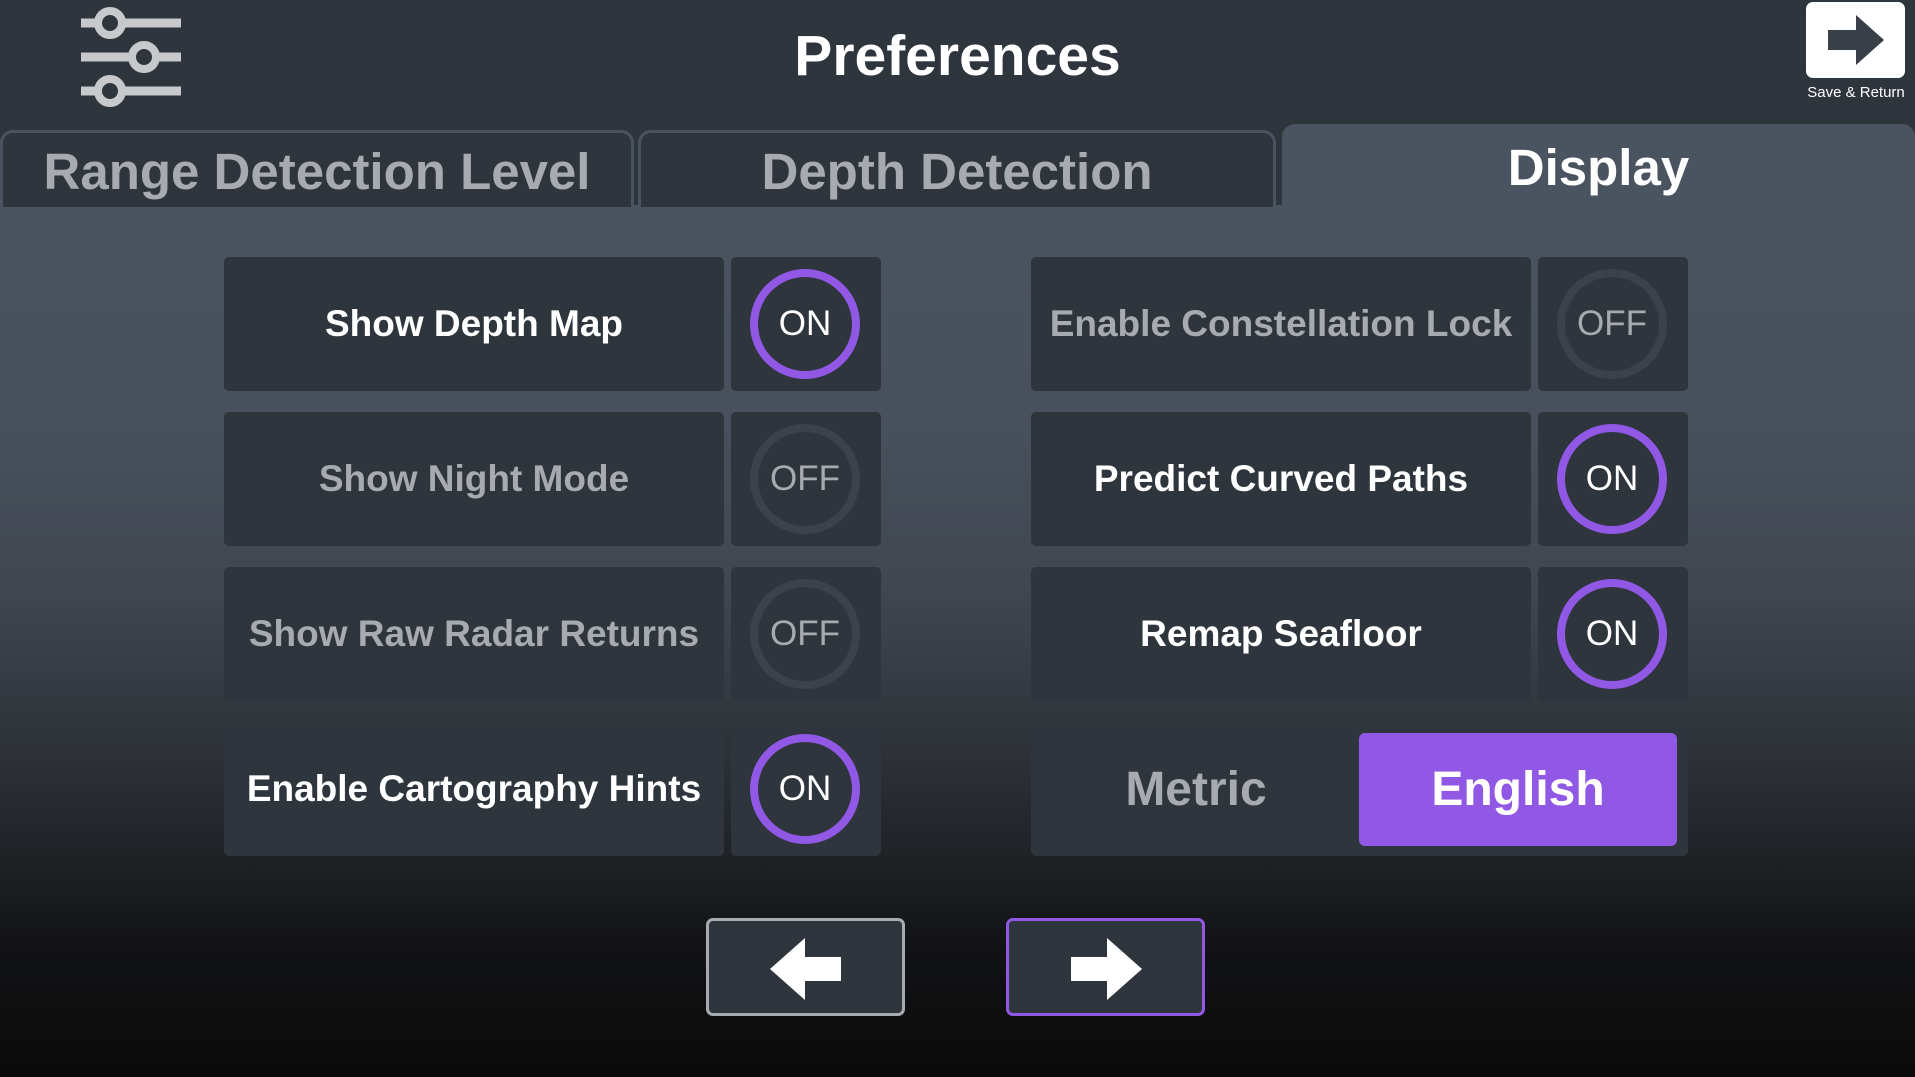  I want to click on save-return-button: Save & Return, so click(1856, 54).